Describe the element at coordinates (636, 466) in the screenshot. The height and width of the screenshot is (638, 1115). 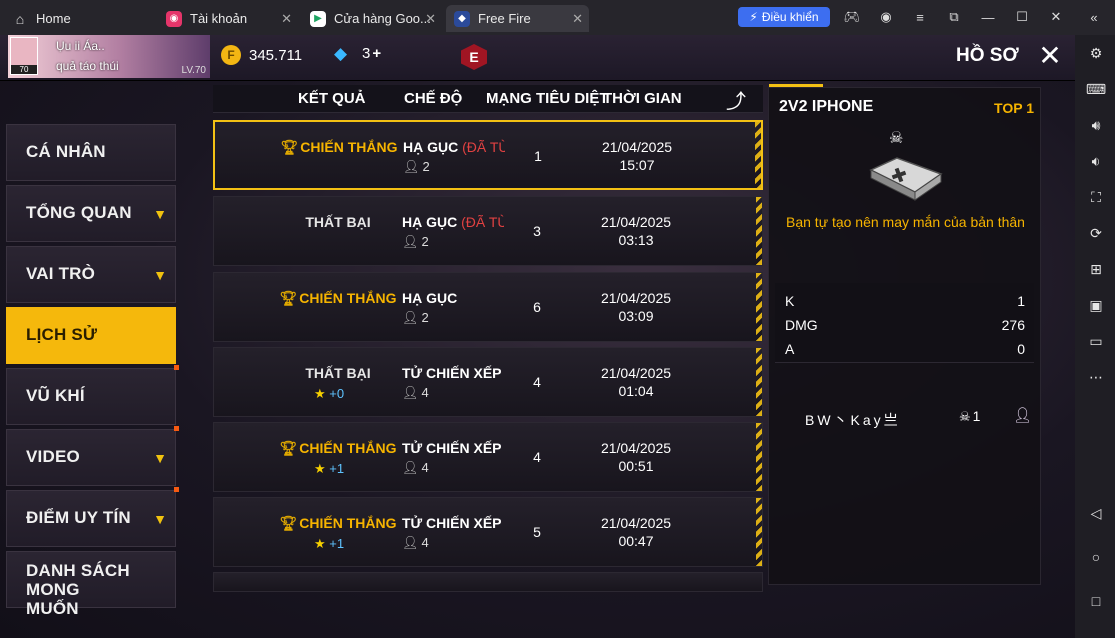
I see `match-time: 00:51` at that location.